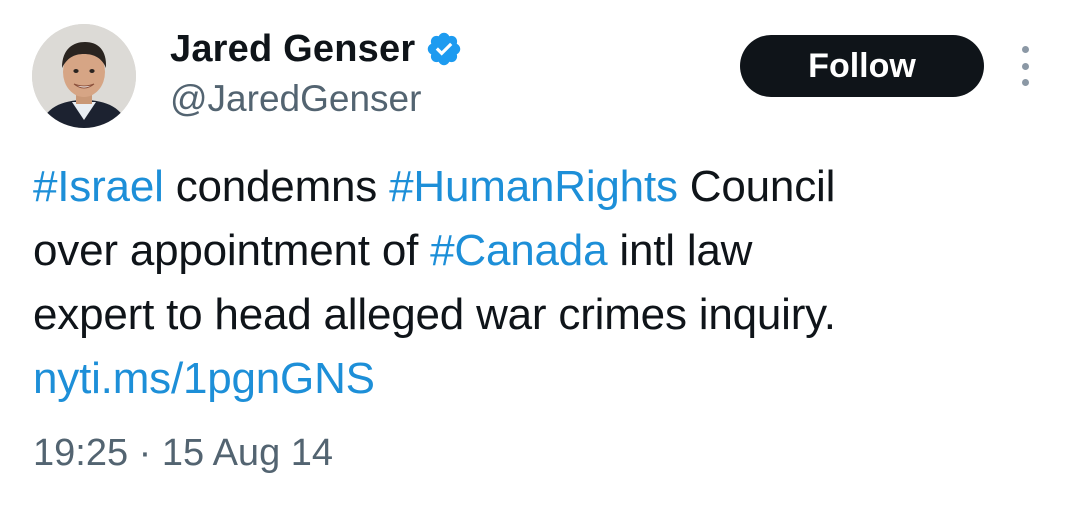 The height and width of the screenshot is (505, 1080). What do you see at coordinates (518, 250) in the screenshot?
I see `hashtag-link: #Canada` at bounding box center [518, 250].